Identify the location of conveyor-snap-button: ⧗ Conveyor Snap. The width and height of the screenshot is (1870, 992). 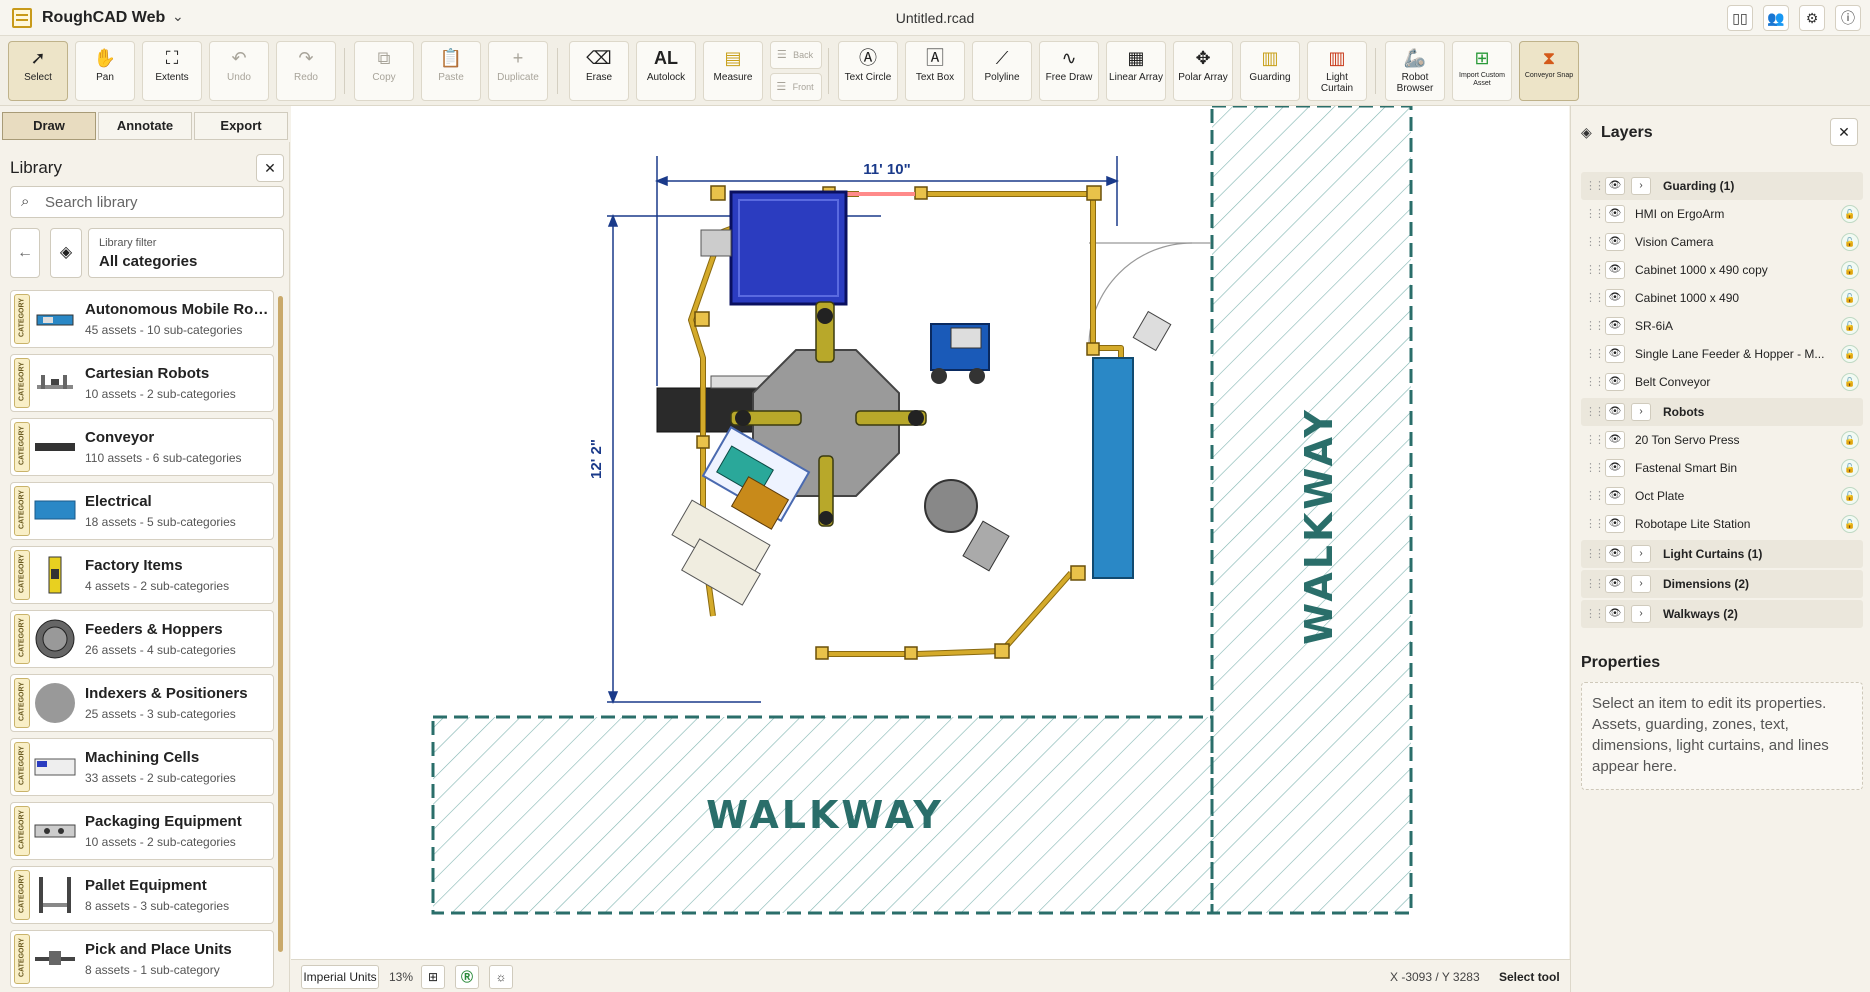
(1549, 71).